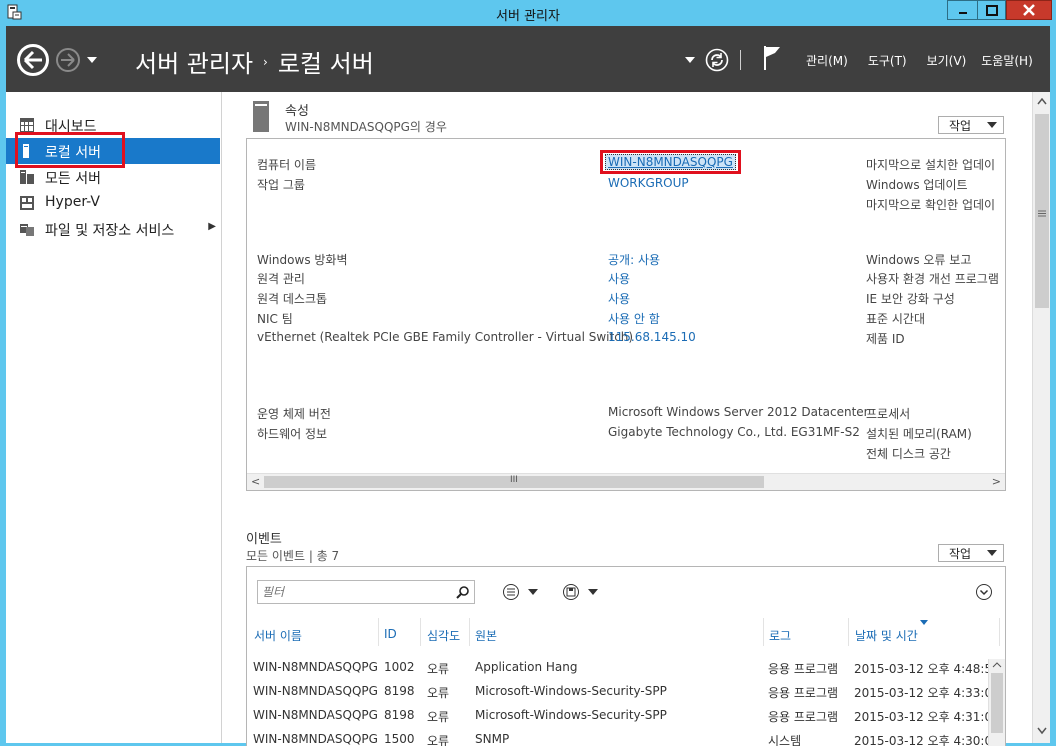 The width and height of the screenshot is (1056, 746). What do you see at coordinates (486, 635) in the screenshot?
I see `column-header-source: 원본` at bounding box center [486, 635].